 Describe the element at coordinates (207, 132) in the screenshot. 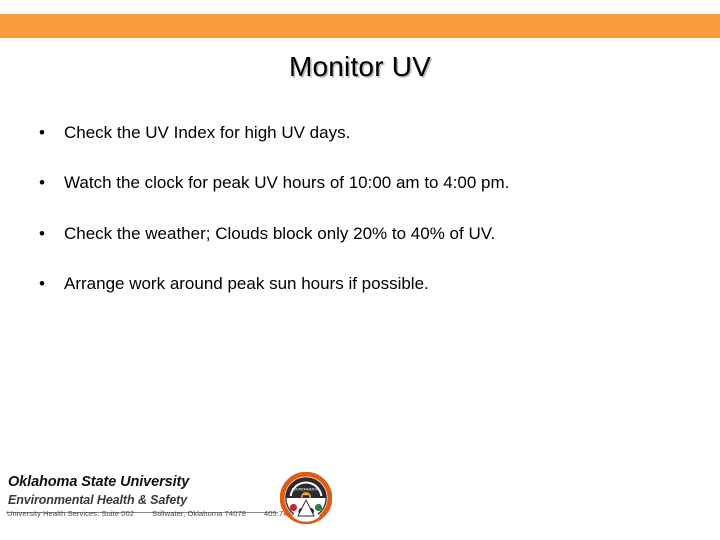

I see `list-item-text: Check the UV Index for high UV days.` at that location.